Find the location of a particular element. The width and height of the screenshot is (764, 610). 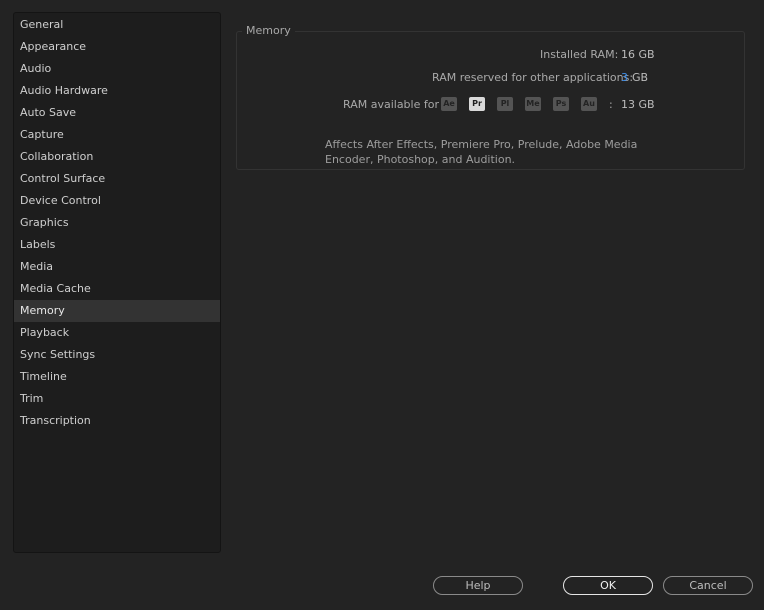

available-ram-label: RAM available for is located at coordinates (391, 104).